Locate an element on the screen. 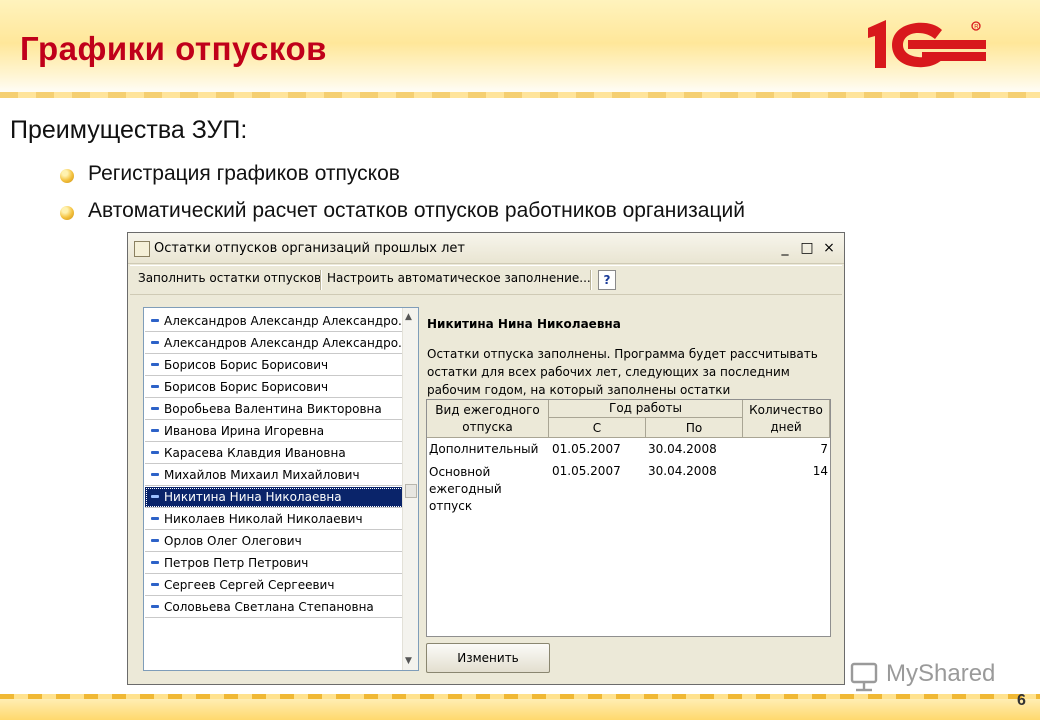 Image resolution: width=1040 pixels, height=720 pixels. header-stripe is located at coordinates (520, 95).